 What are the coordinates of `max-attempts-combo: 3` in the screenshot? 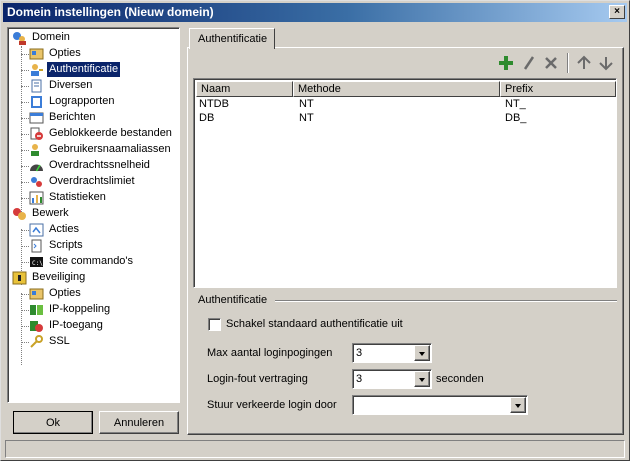 It's located at (392, 353).